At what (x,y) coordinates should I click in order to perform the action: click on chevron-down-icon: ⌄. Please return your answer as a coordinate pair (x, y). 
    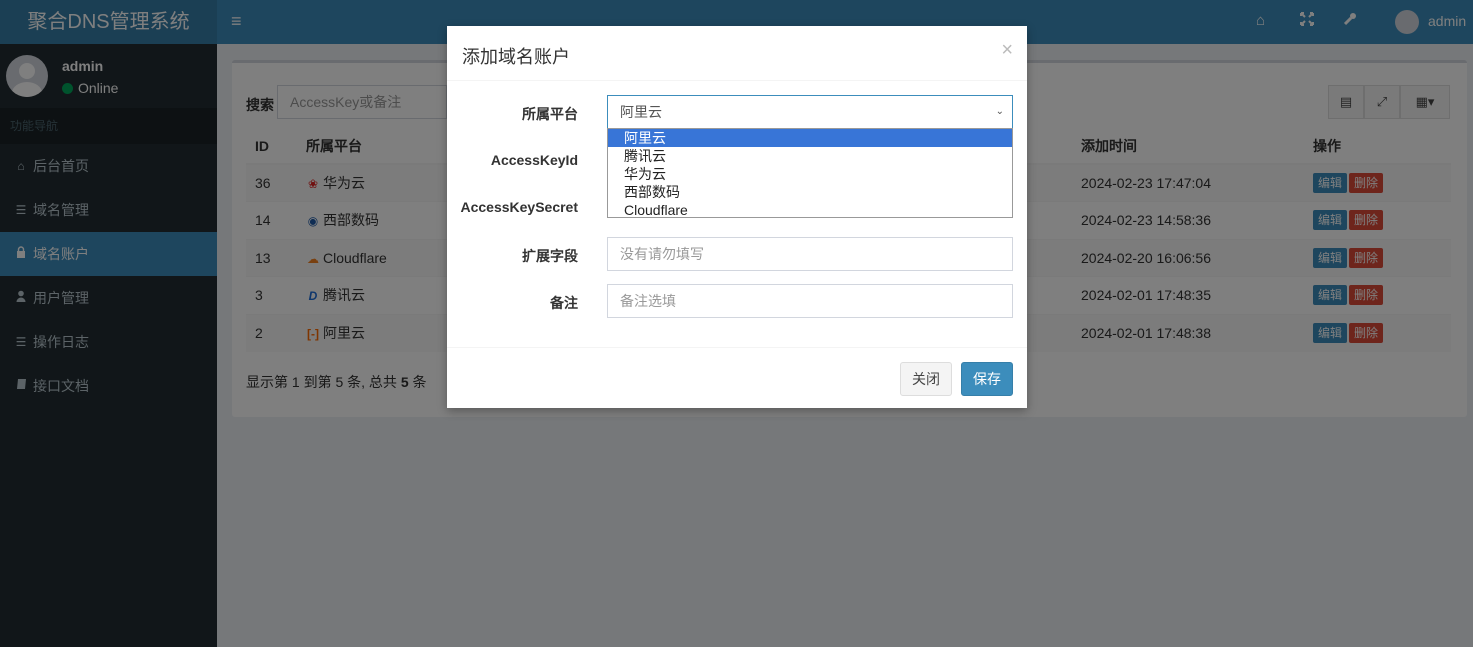
    Looking at the image, I should click on (999, 111).